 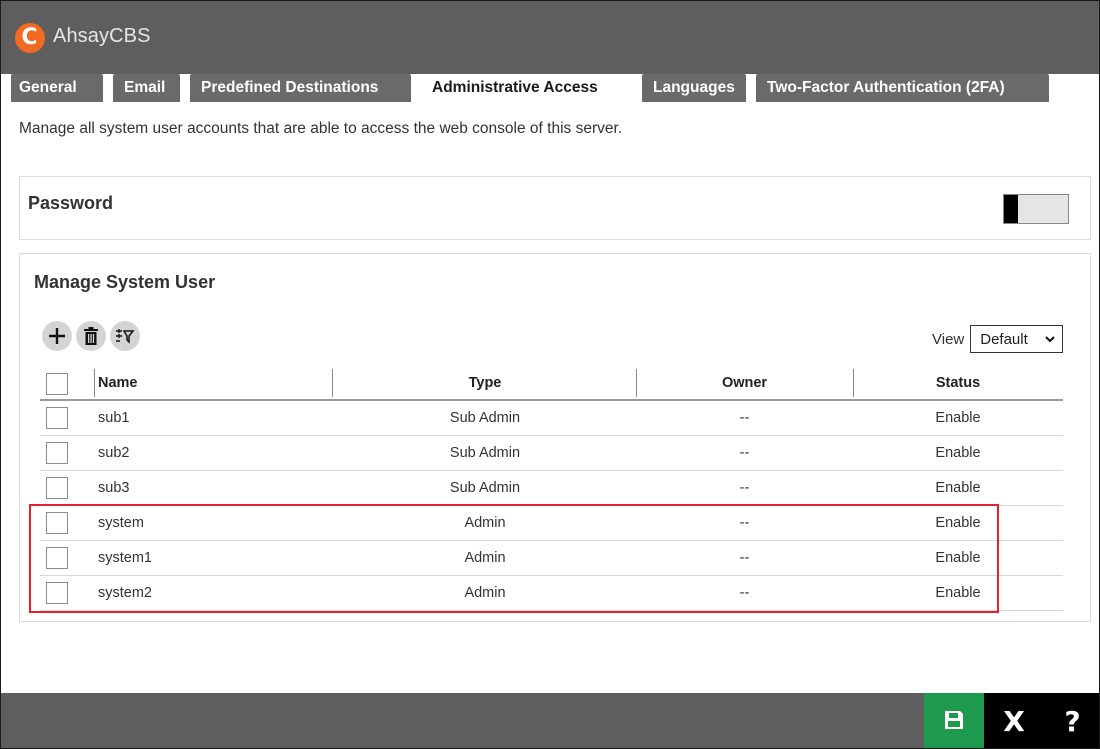 I want to click on view-dropdown-value: Default, so click(x=1004, y=339).